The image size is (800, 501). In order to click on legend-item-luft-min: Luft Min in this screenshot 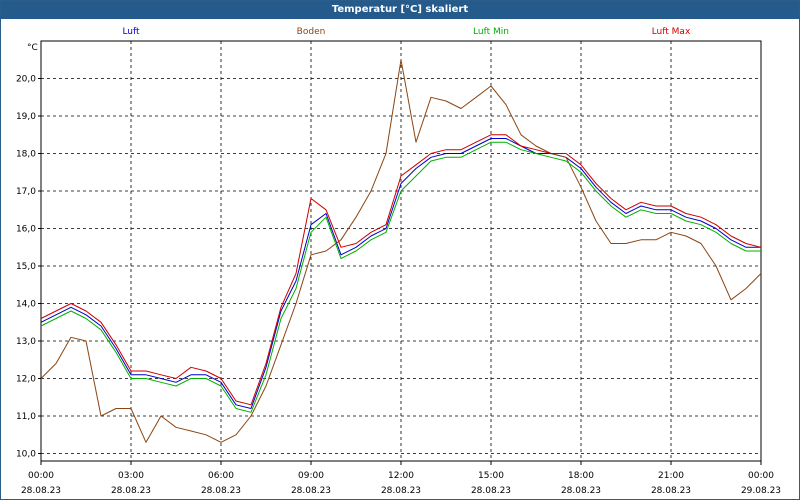, I will do `click(491, 32)`.